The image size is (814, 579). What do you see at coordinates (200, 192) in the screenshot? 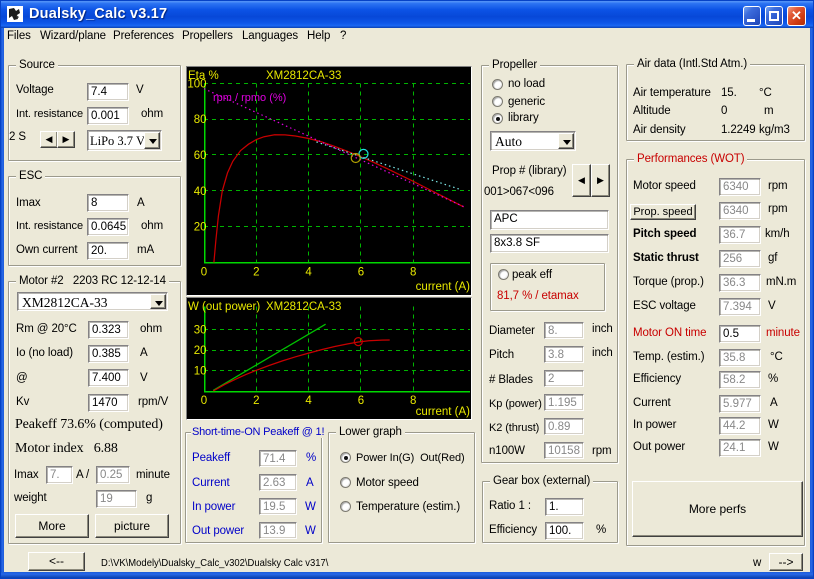
I see `svg-text: 40` at bounding box center [200, 192].